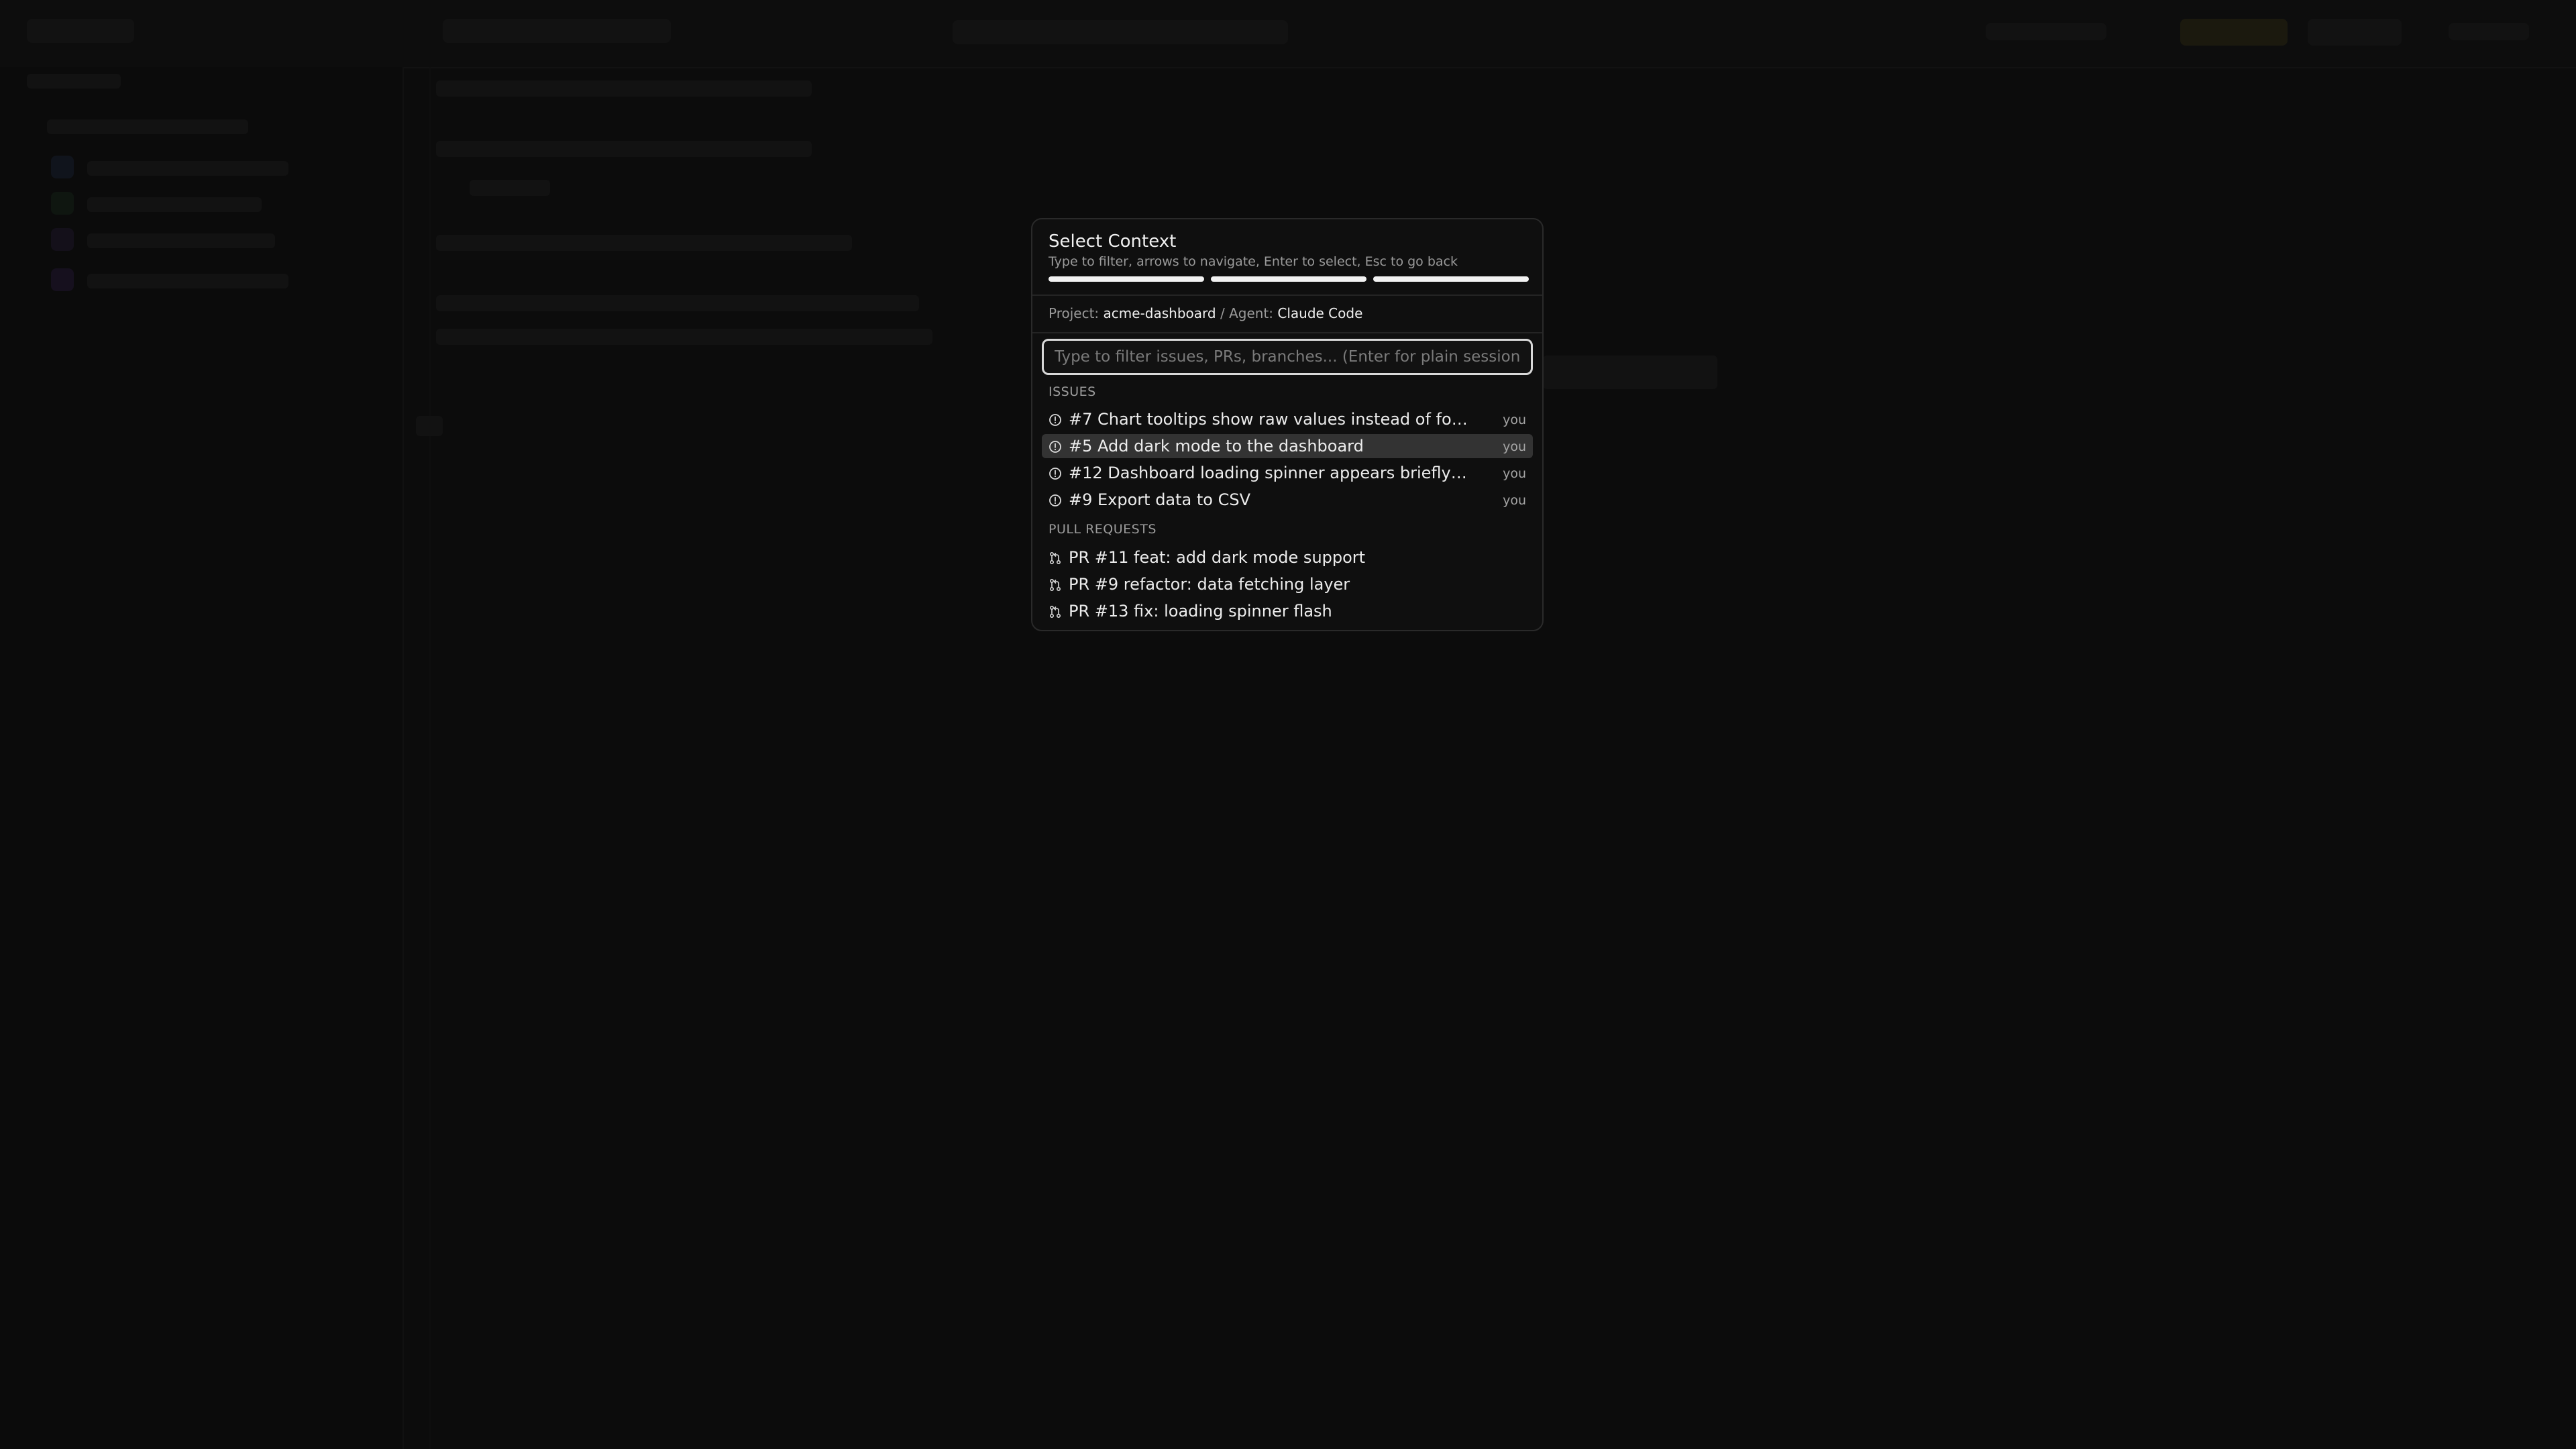 The width and height of the screenshot is (2576, 1449). Describe the element at coordinates (1159, 313) in the screenshot. I see `project-value: acme-dashboard` at that location.